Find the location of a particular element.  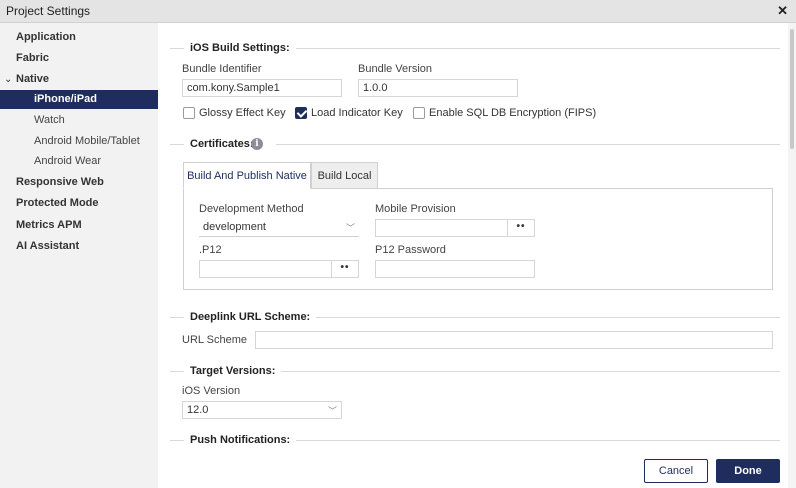

ios-build-settings-heading: iOS Build Settings: is located at coordinates (240, 48).